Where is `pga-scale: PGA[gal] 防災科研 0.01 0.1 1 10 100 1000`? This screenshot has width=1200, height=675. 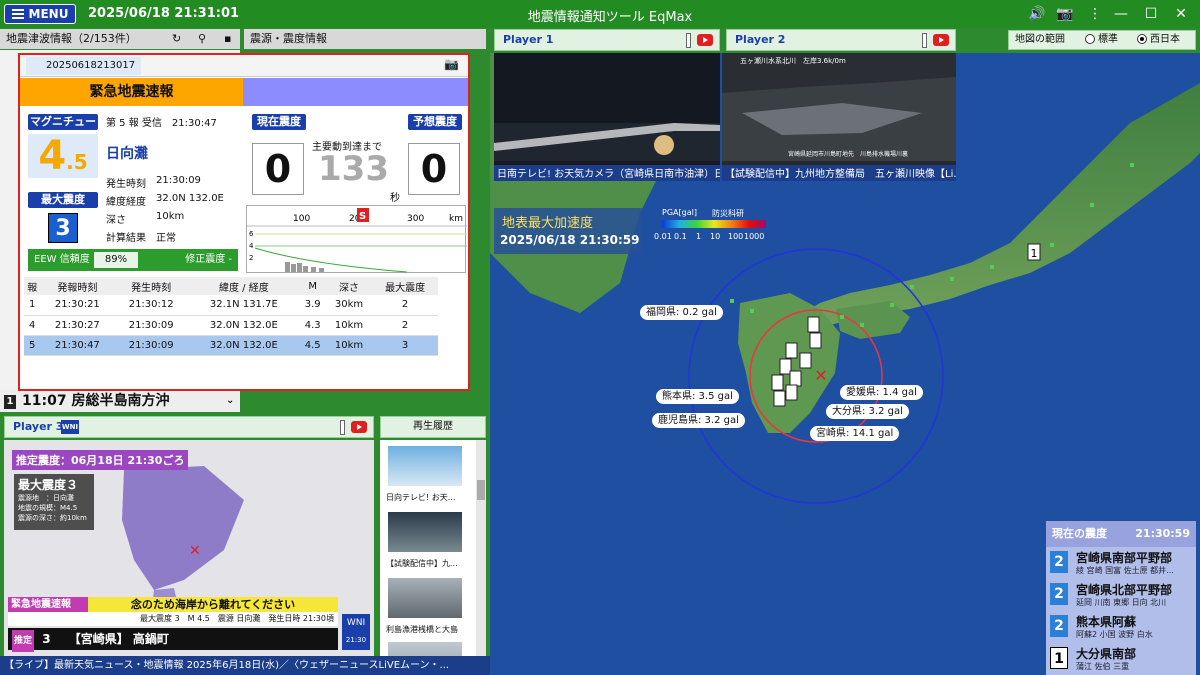
pga-scale: PGA[gal] 防災科研 0.01 0.1 1 10 100 1000 is located at coordinates (710, 224).